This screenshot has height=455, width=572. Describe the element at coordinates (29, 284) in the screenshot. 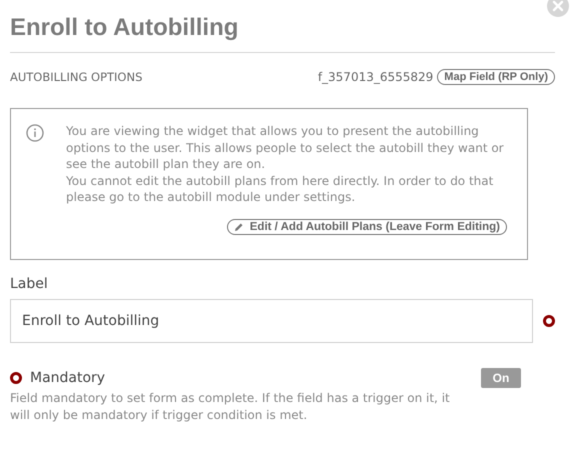

I see `field-label: Label` at that location.